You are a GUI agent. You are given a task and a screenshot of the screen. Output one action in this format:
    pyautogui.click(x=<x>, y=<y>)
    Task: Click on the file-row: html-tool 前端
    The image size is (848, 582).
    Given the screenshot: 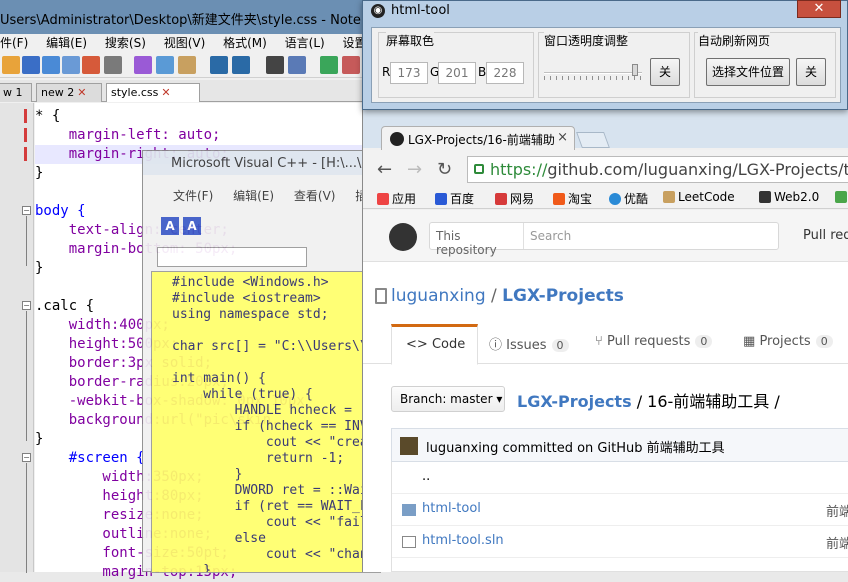 What is the action you would take?
    pyautogui.click(x=620, y=510)
    